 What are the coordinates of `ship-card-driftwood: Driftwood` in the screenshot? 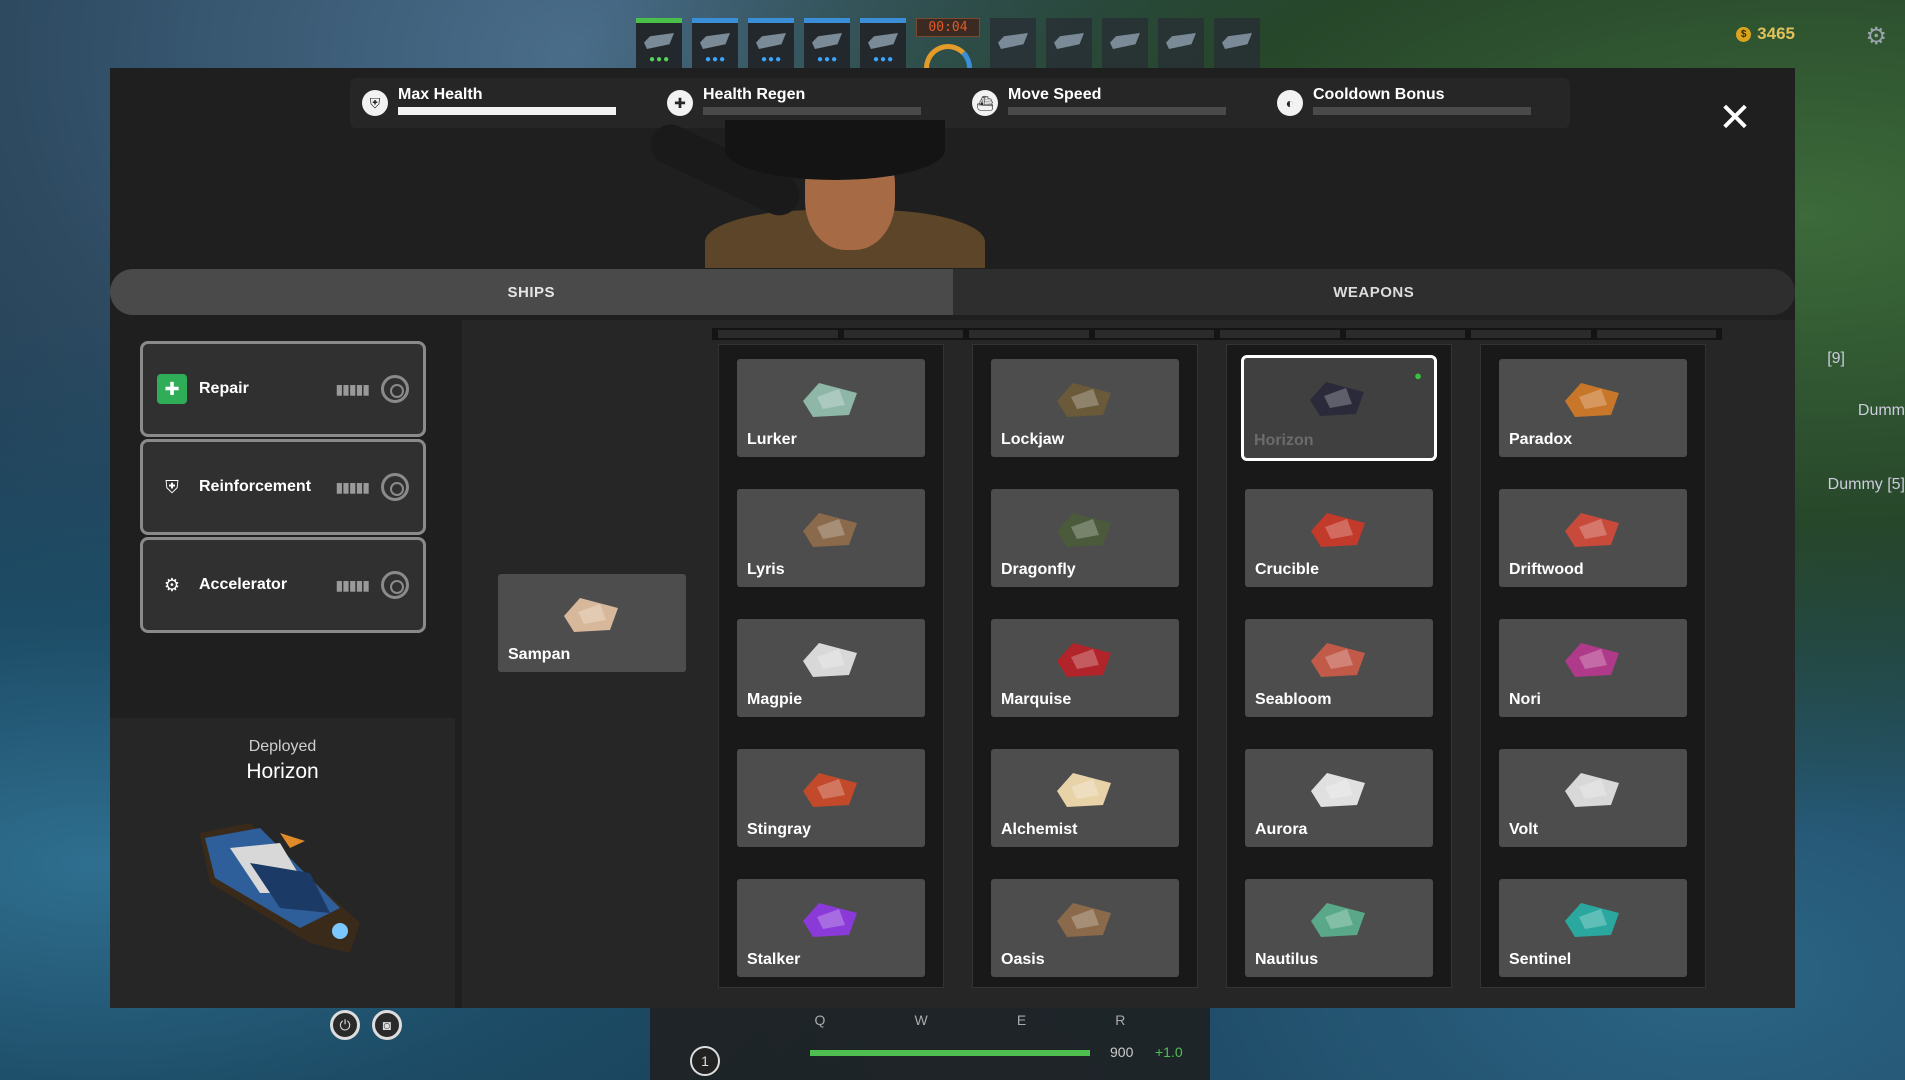 It's located at (1593, 538).